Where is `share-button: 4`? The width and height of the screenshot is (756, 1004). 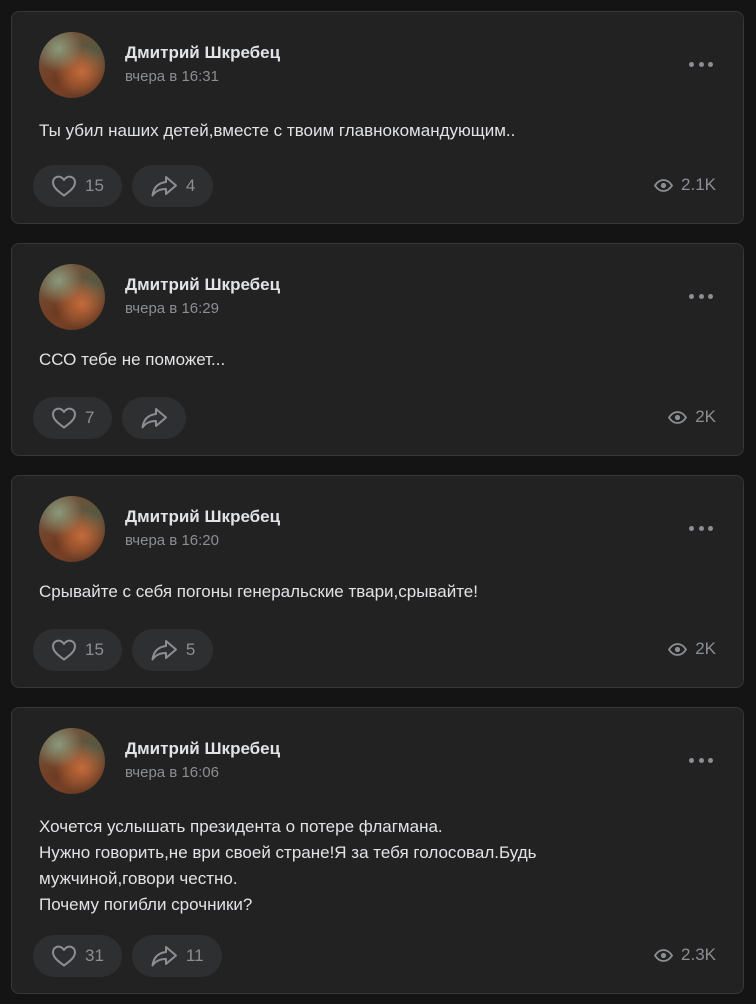 share-button: 4 is located at coordinates (172, 186).